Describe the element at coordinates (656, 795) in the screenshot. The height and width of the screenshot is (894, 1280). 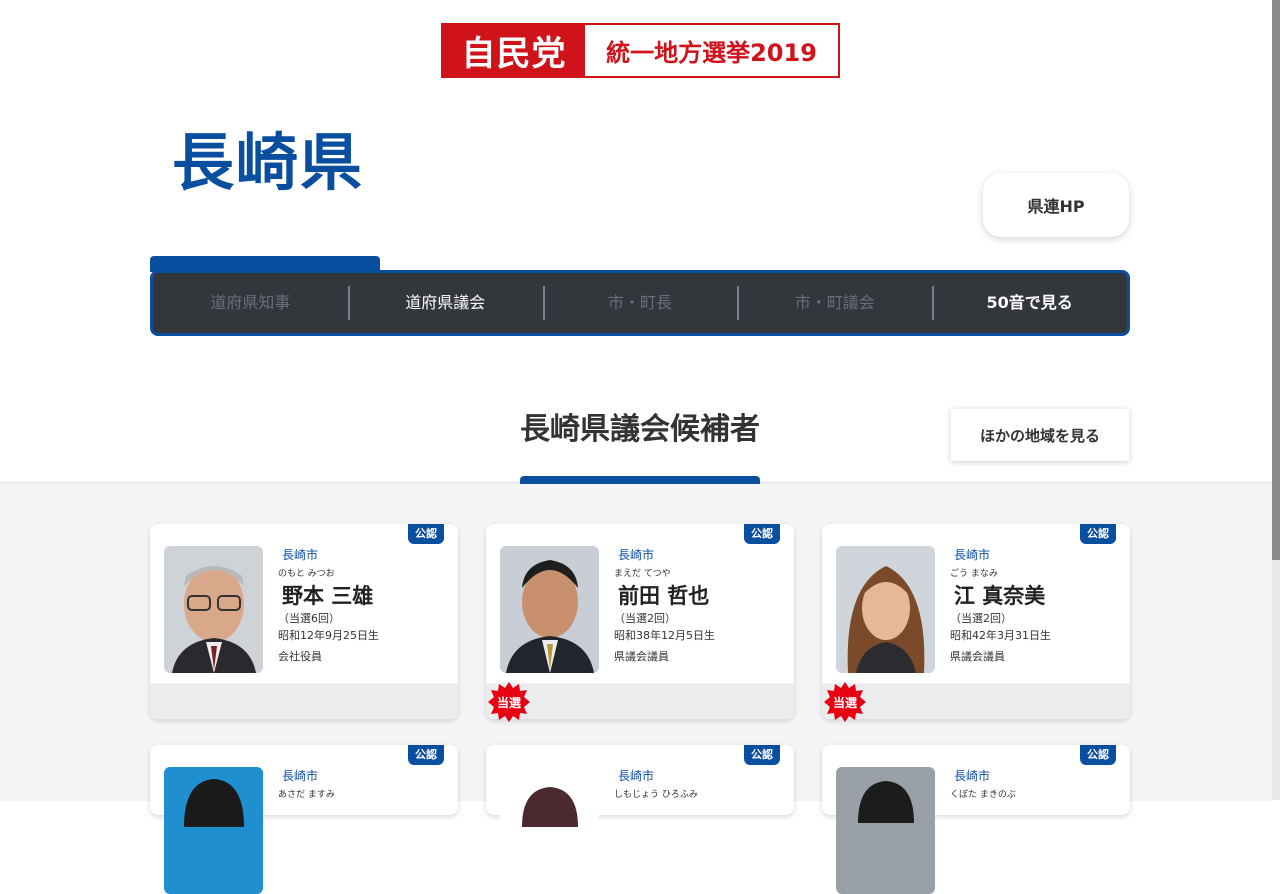
I see `candidate-kana: しもじょう ひろふみ` at that location.